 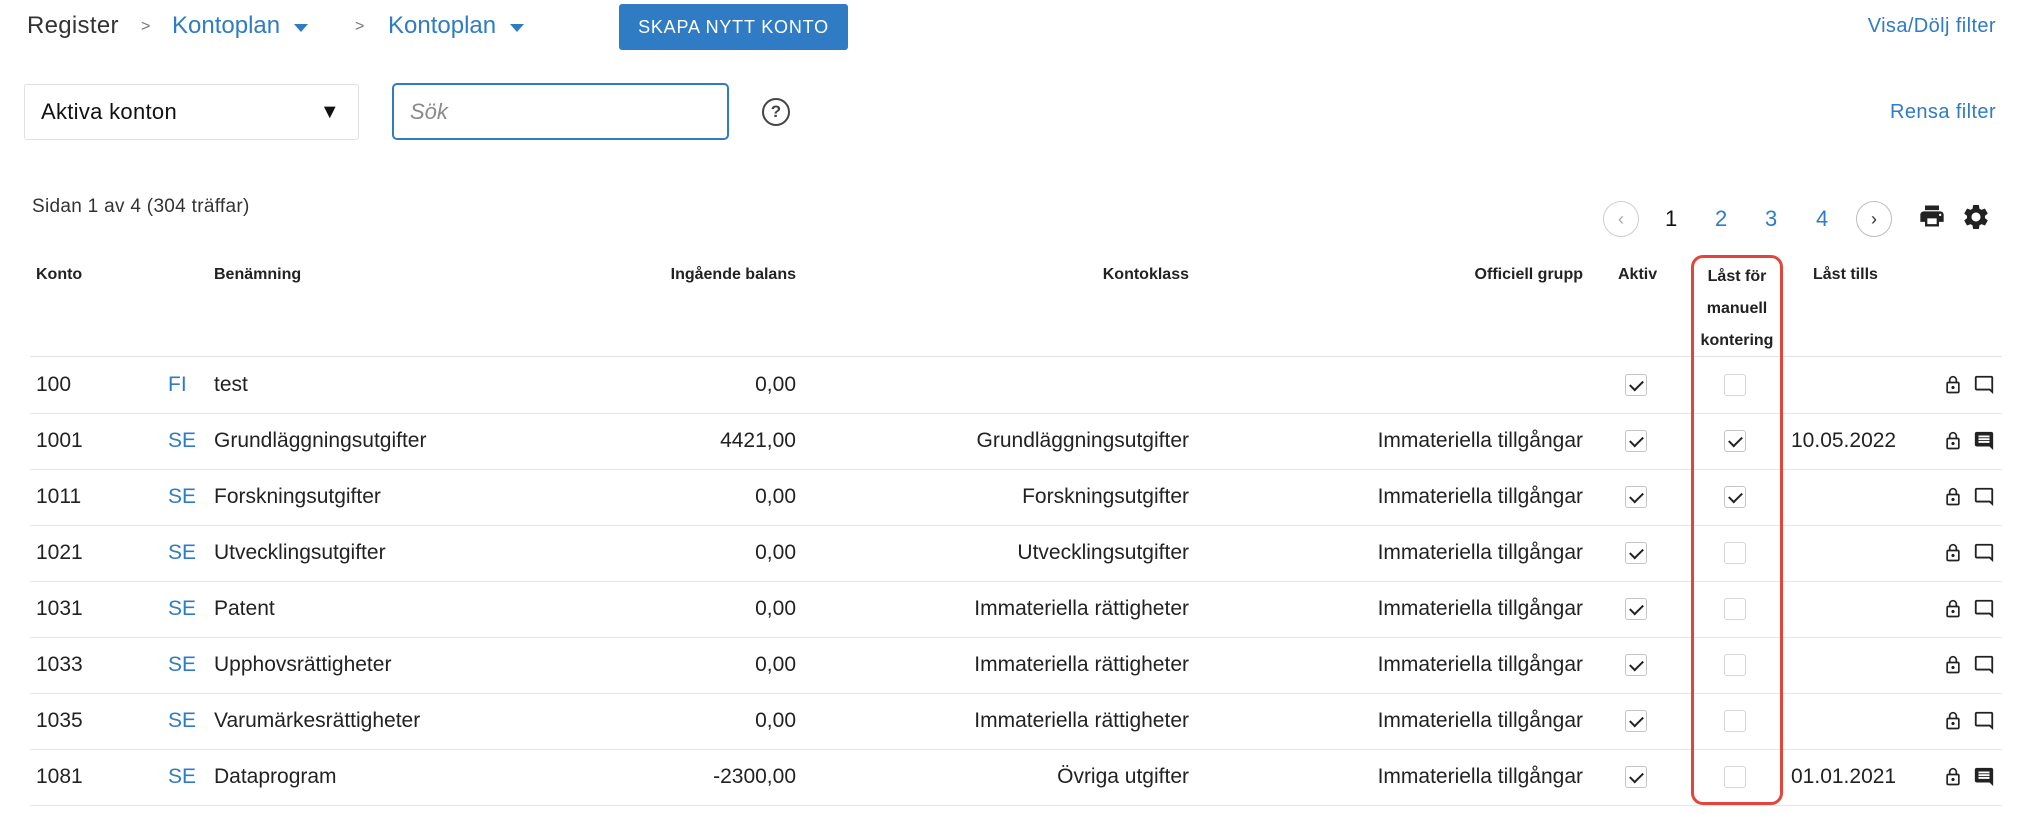 I want to click on next-page-button: ›, so click(x=1874, y=219).